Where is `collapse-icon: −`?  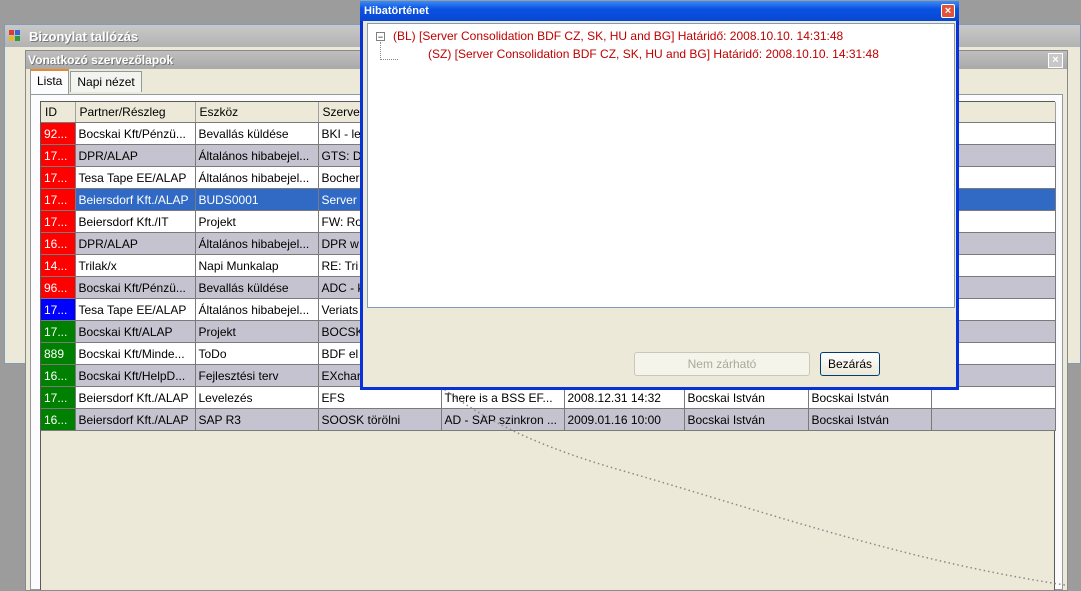 collapse-icon: − is located at coordinates (380, 37).